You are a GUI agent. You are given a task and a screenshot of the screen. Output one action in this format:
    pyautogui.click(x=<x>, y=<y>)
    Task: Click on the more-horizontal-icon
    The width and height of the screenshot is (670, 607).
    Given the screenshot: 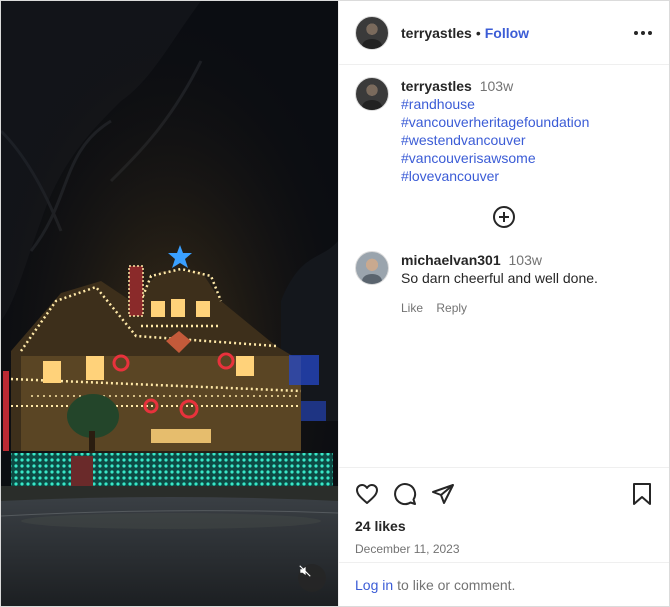 What is the action you would take?
    pyautogui.click(x=643, y=32)
    